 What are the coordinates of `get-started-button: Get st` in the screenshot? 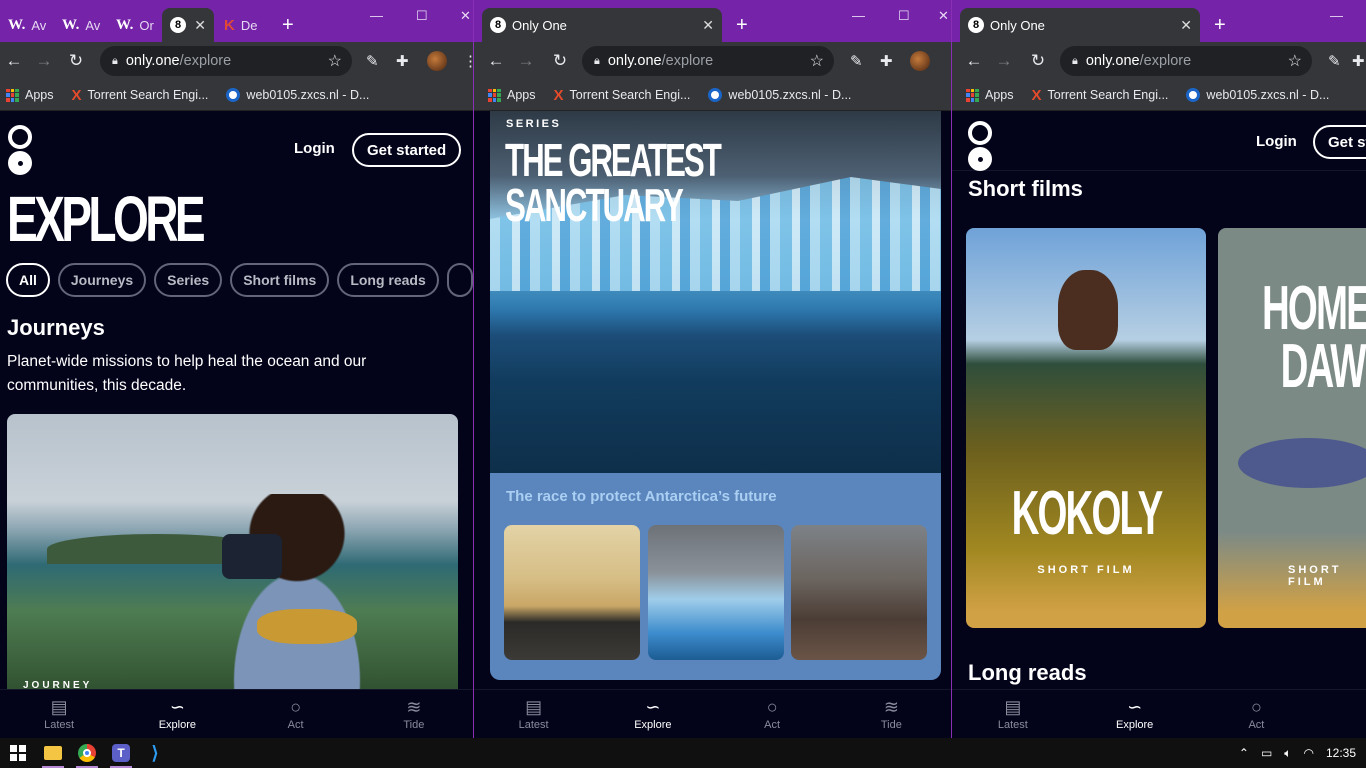 It's located at (1339, 142).